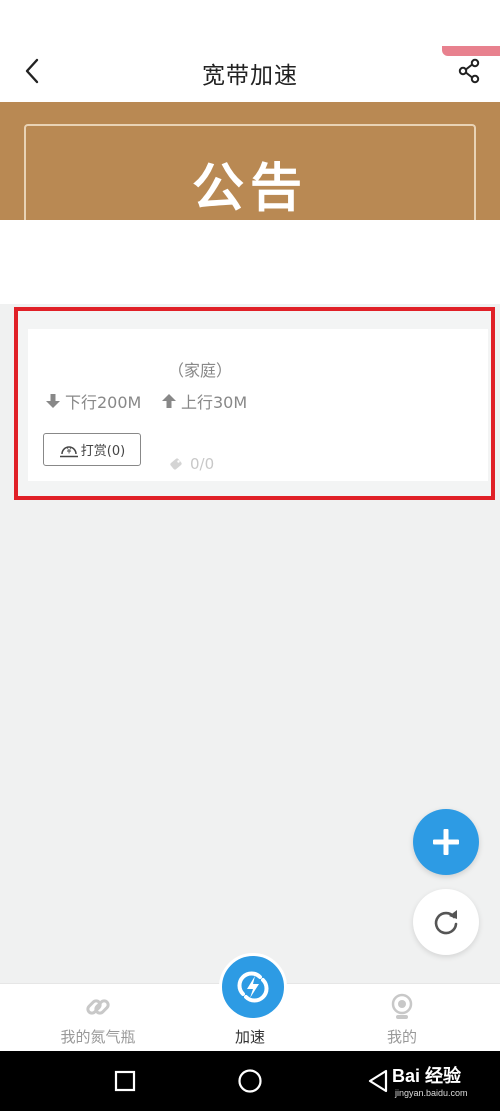 This screenshot has height=1111, width=500. Describe the element at coordinates (98, 1037) in the screenshot. I see `tab-my-nitro-label: 我的氮气瓶` at that location.